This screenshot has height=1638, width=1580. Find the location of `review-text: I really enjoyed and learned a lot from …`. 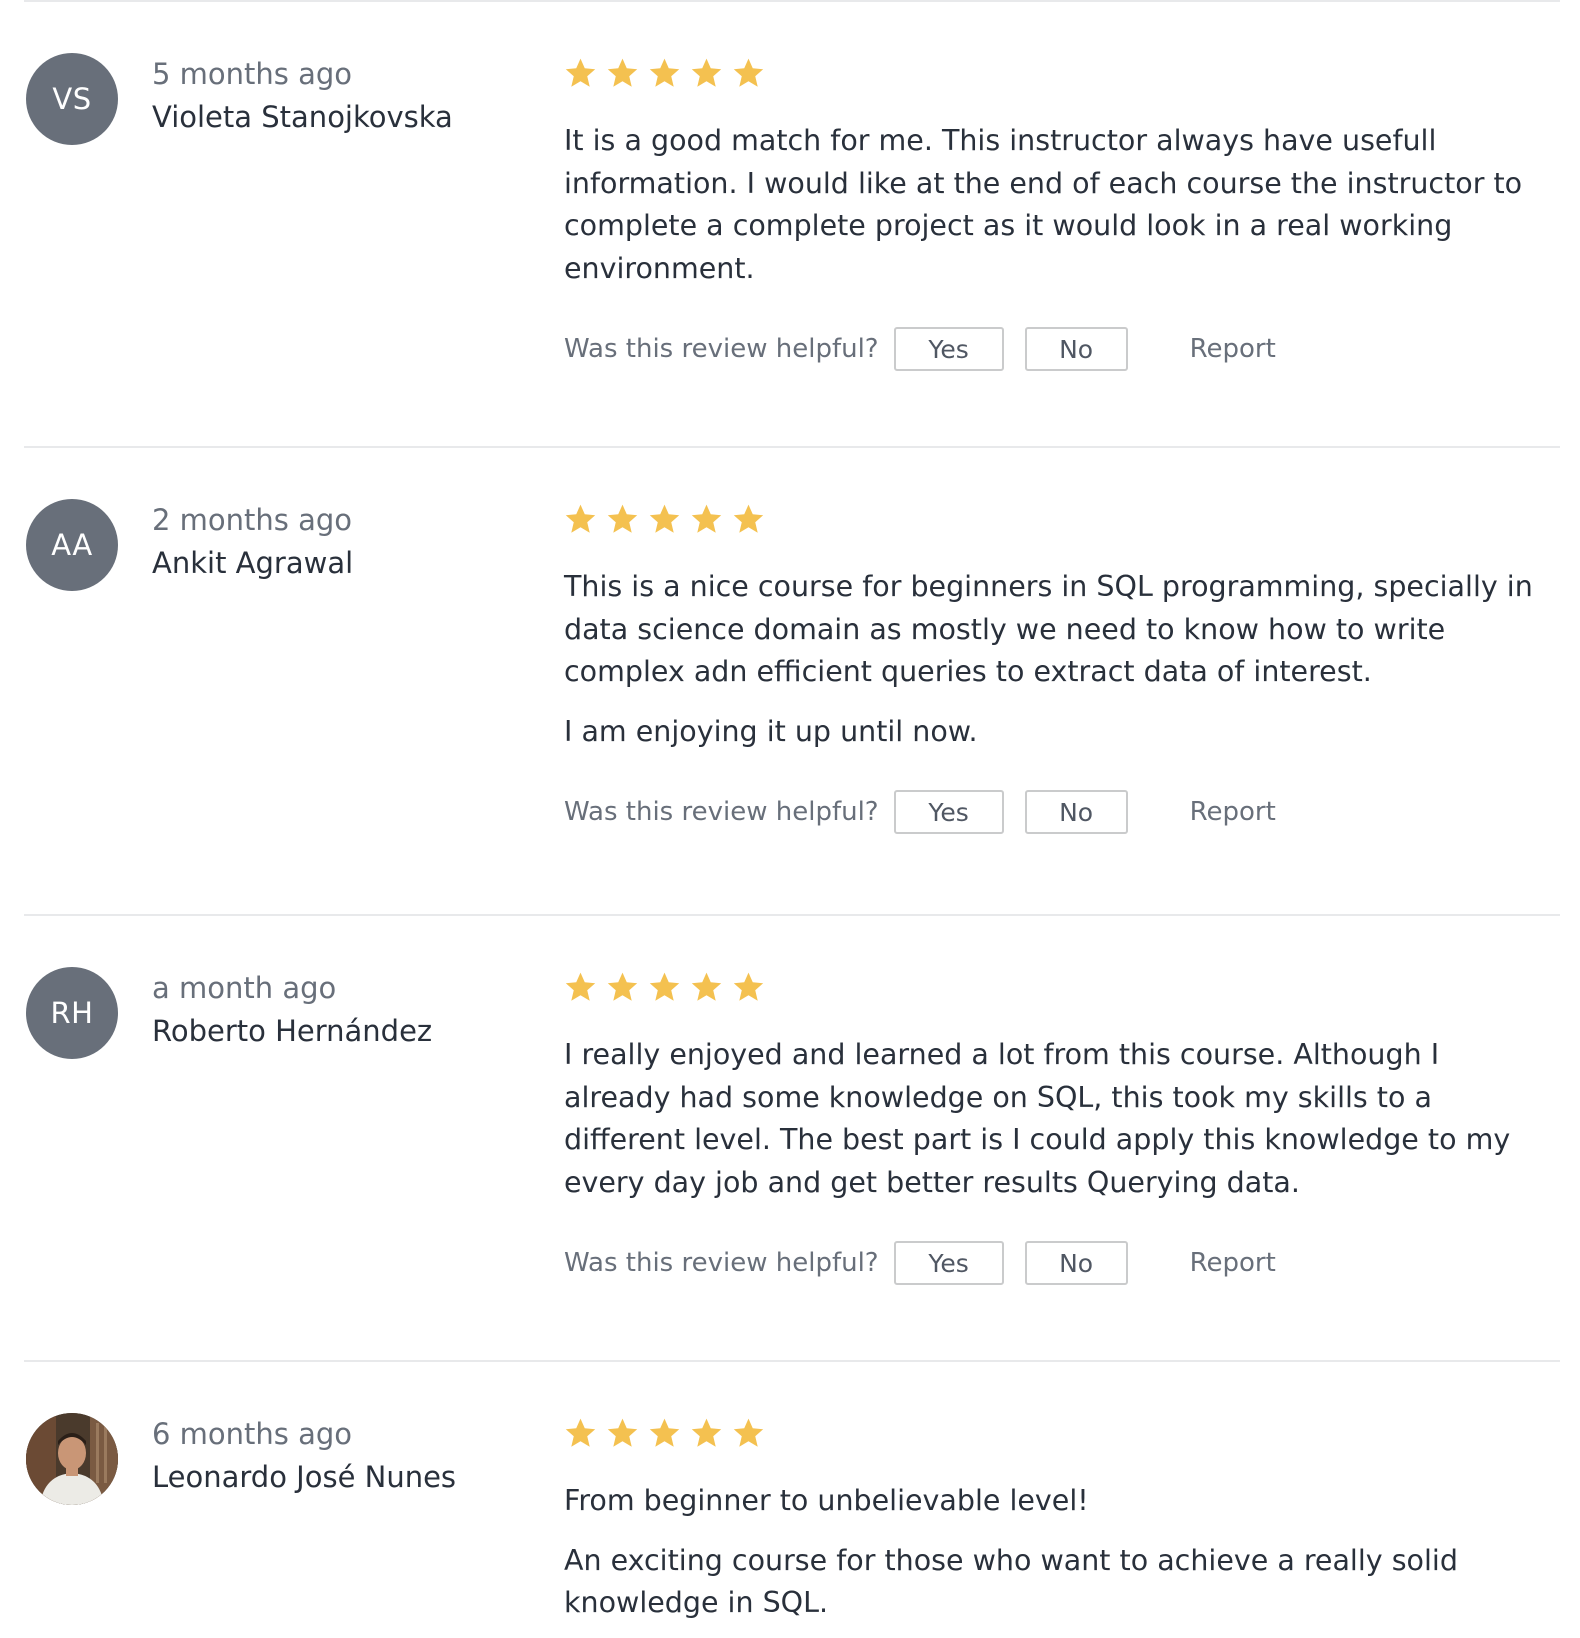

review-text: I really enjoyed and learned a lot from … is located at coordinates (1054, 1119).